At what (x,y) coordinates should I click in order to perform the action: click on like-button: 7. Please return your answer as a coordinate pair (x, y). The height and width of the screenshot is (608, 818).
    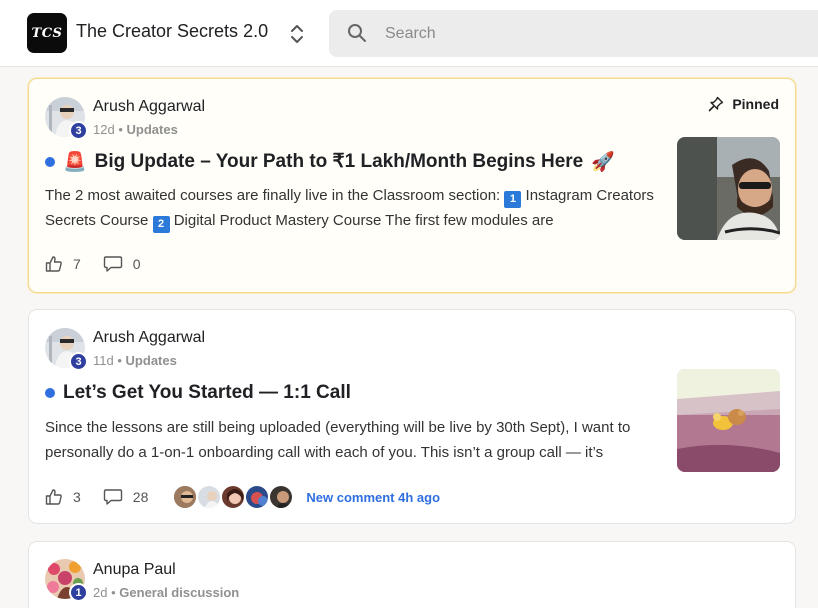
    Looking at the image, I should click on (63, 264).